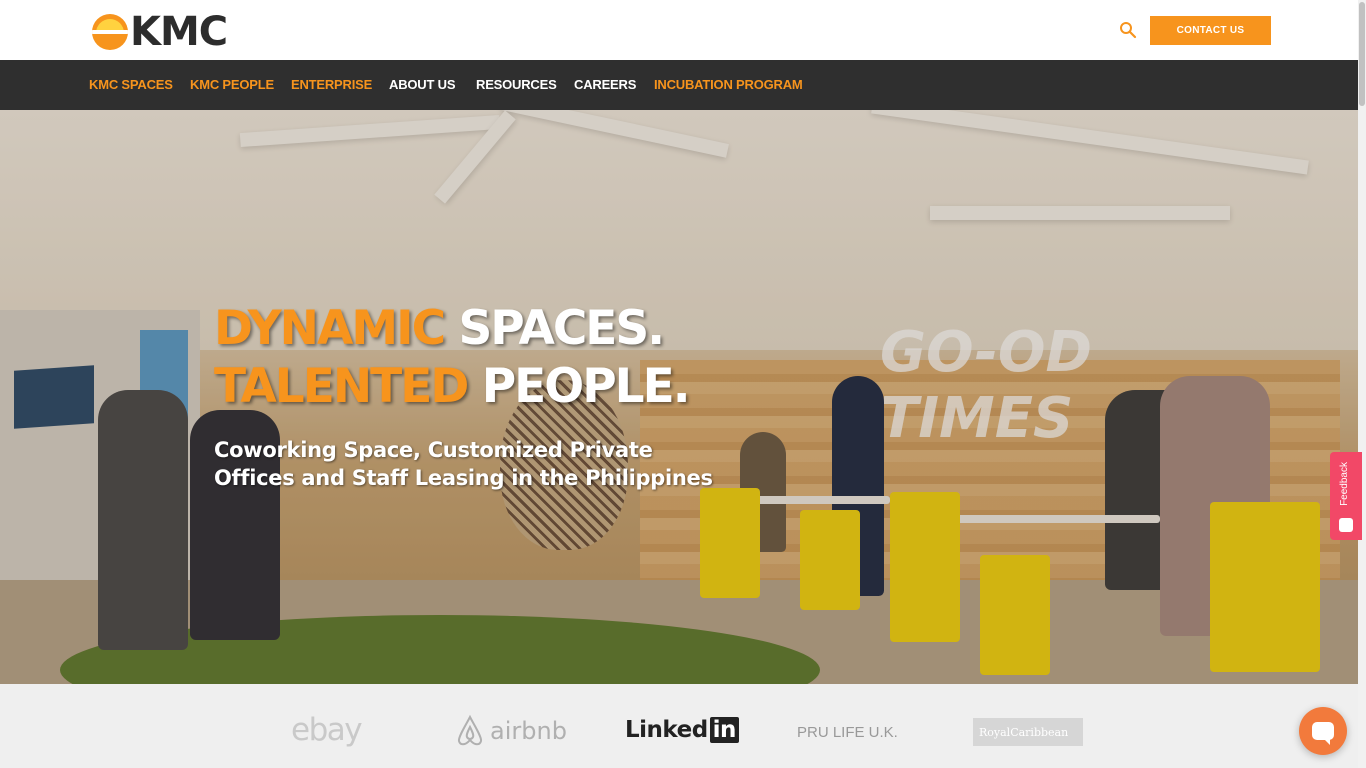 This screenshot has height=768, width=1366. I want to click on feedback-label: Feedback, so click(1344, 484).